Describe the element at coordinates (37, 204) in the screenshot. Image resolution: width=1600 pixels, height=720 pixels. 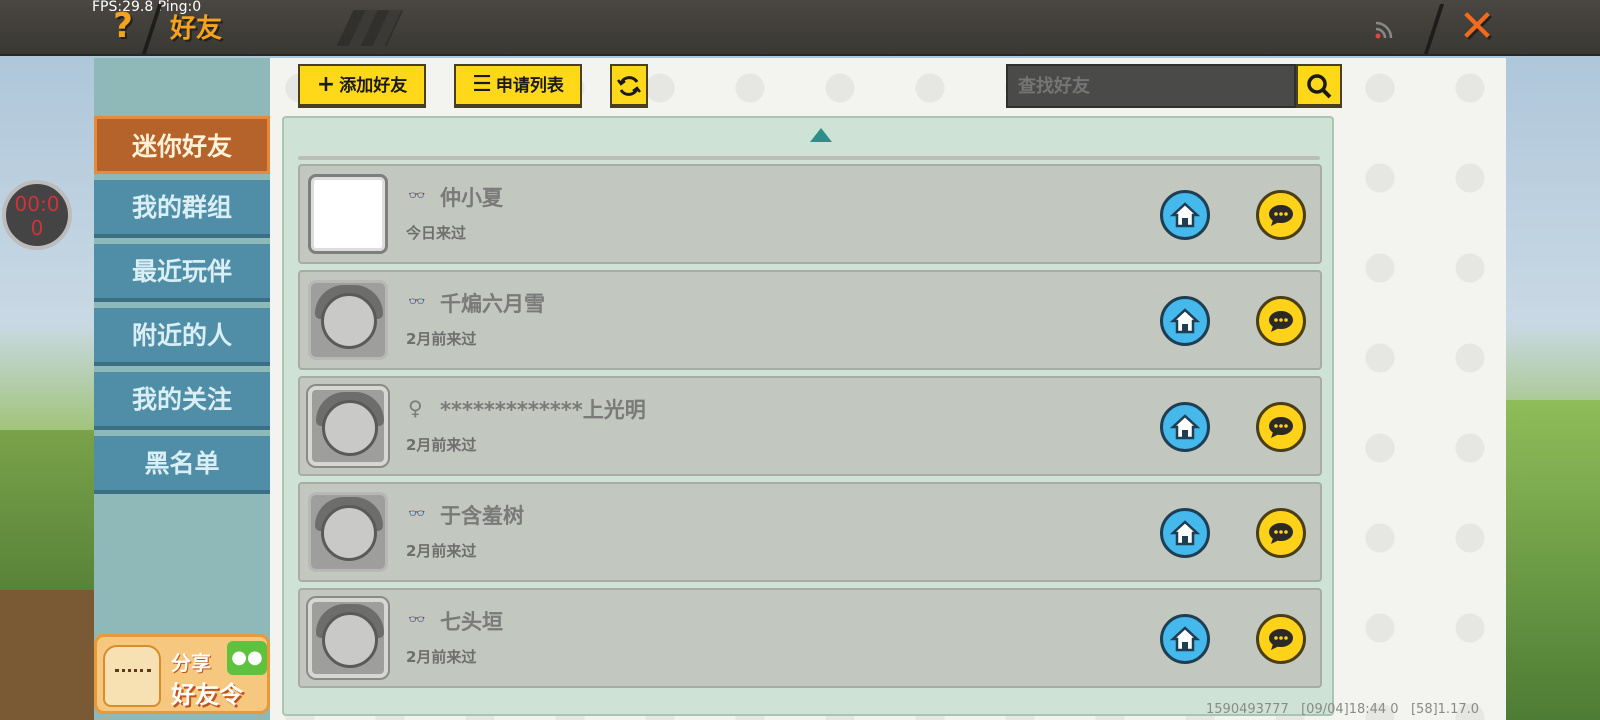
I see `timer-line: 00:0` at that location.